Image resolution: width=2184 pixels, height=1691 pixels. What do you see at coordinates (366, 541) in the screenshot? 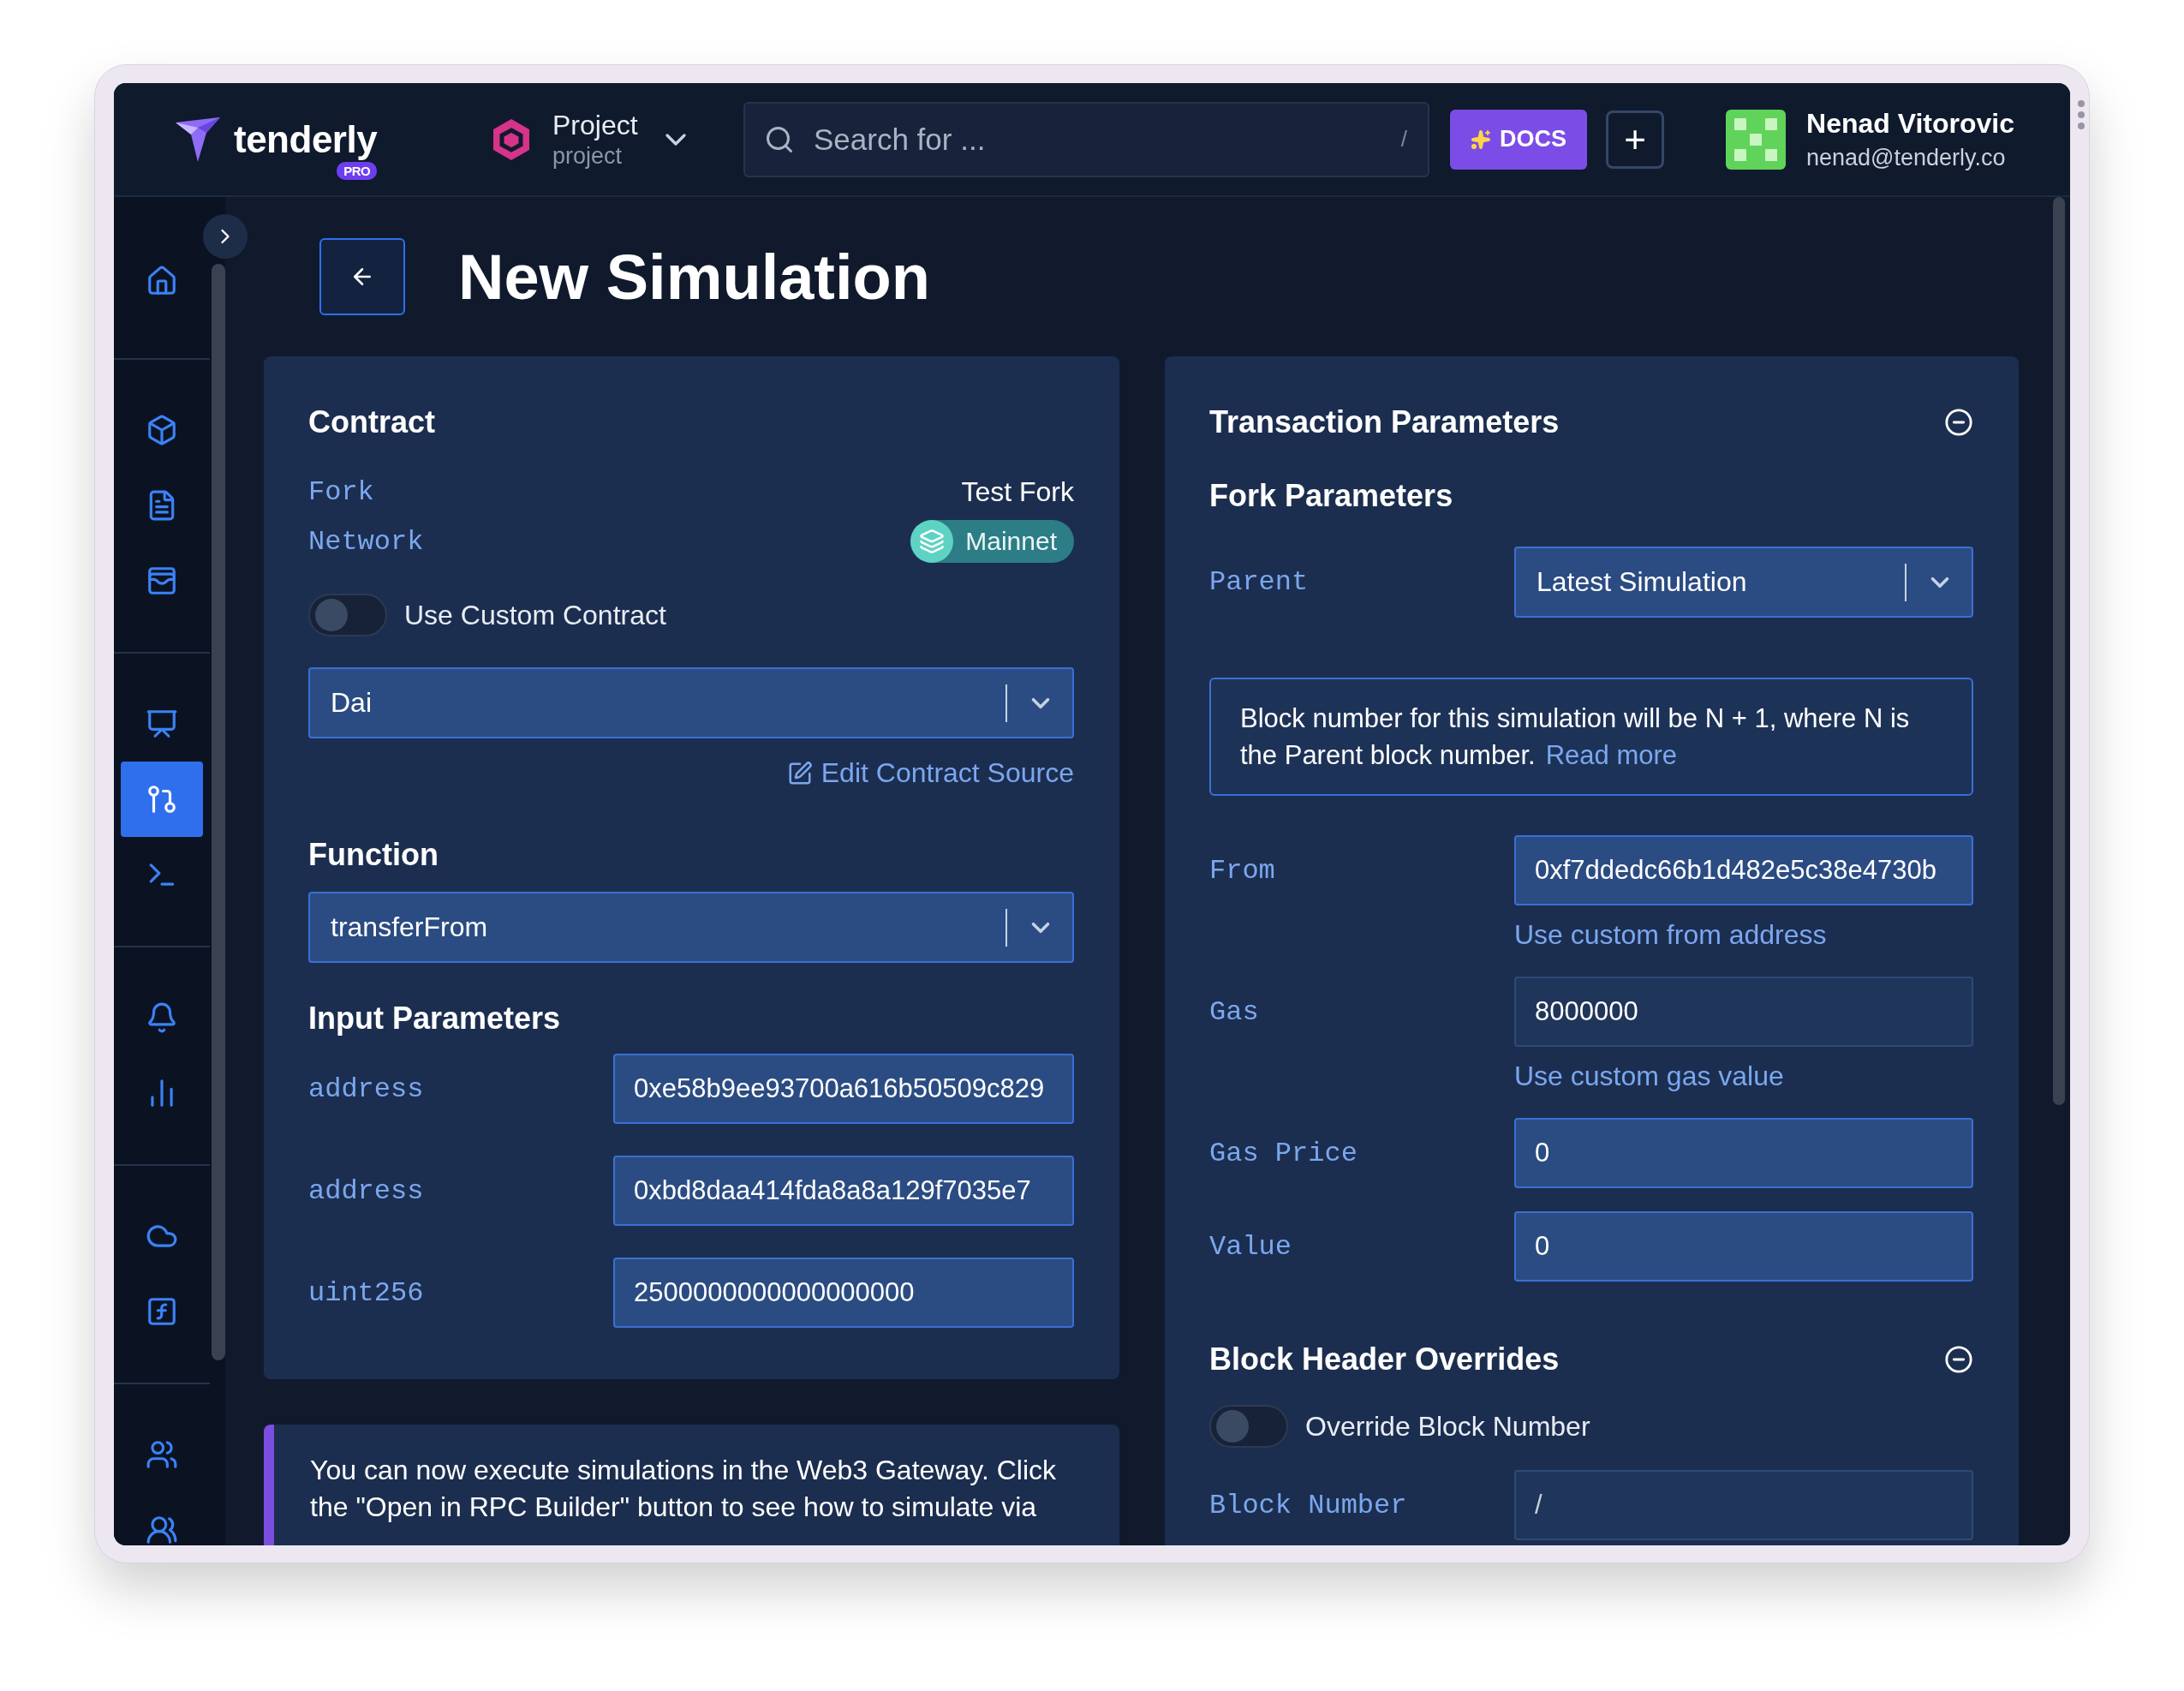
I see `field-label: Network` at bounding box center [366, 541].